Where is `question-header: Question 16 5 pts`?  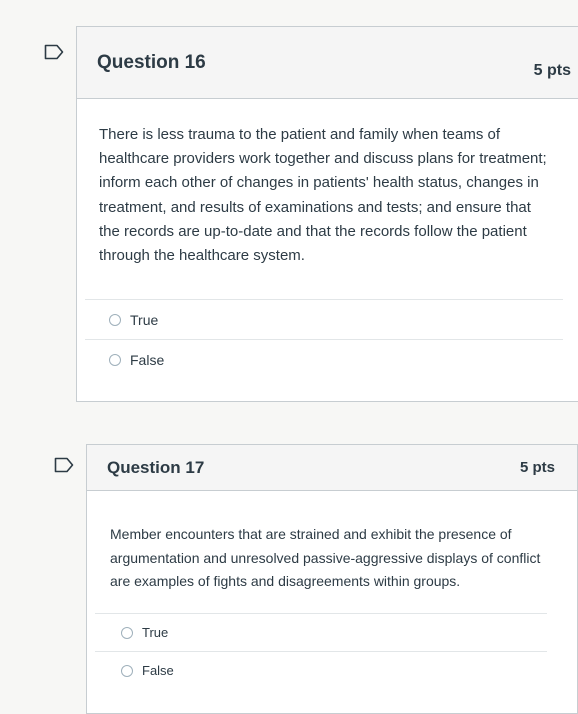 question-header: Question 16 5 pts is located at coordinates (327, 63).